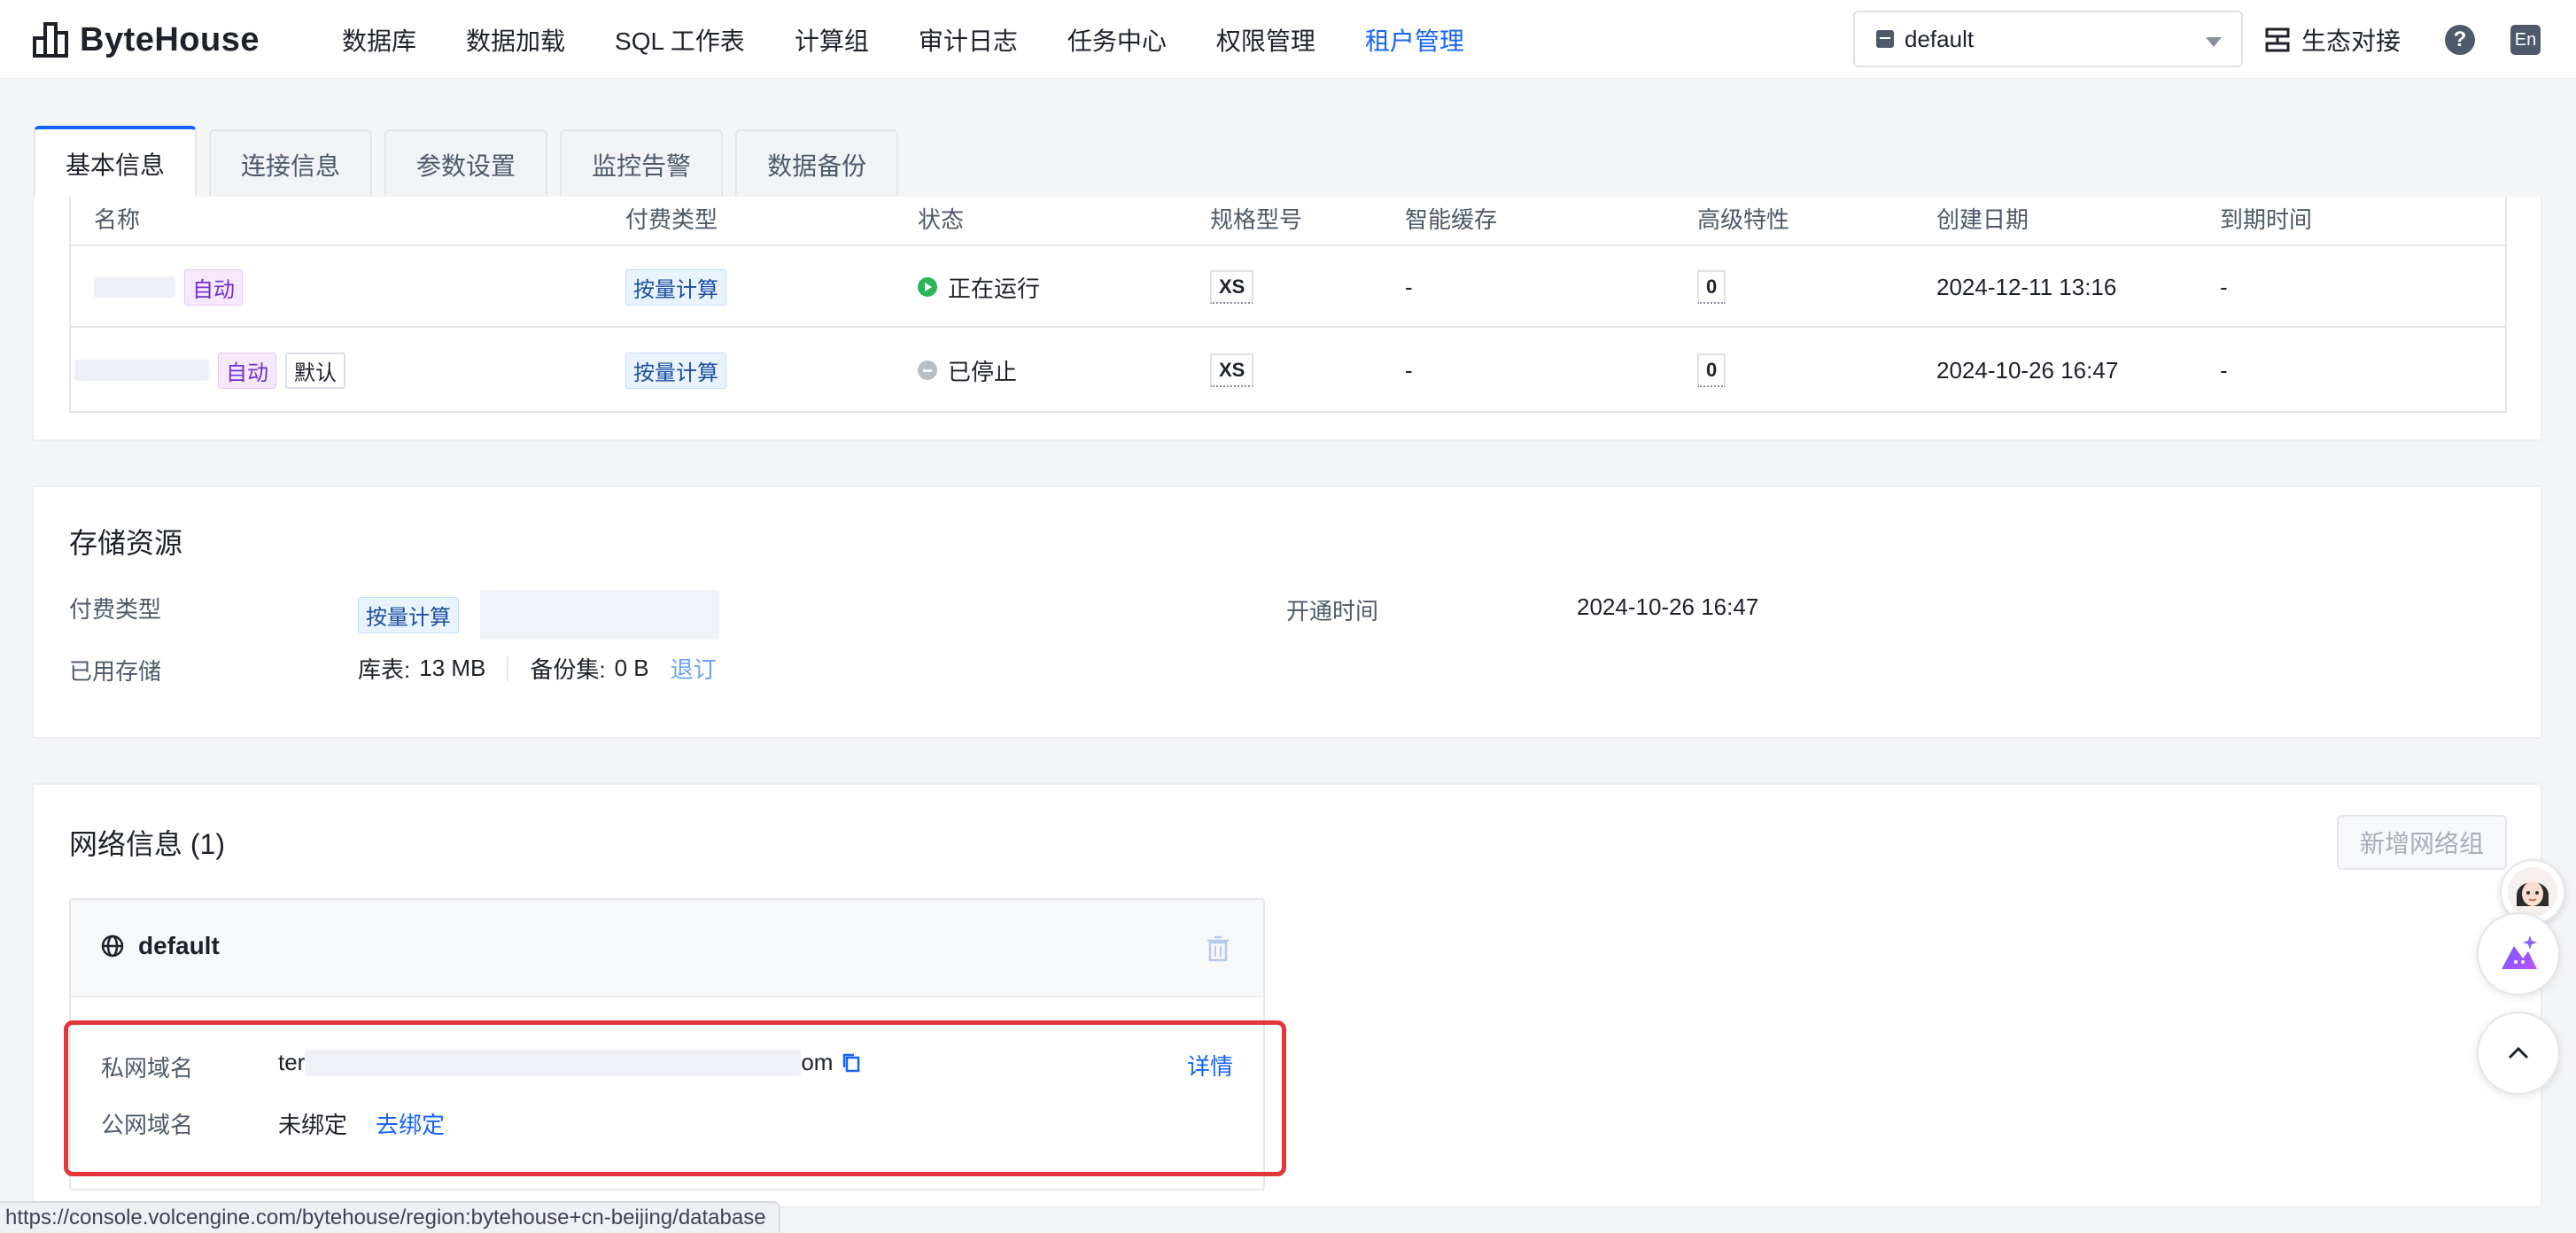 Image resolution: width=2576 pixels, height=1233 pixels. Describe the element at coordinates (1117, 40) in the screenshot. I see `nav-item-task-center: 任务中心` at that location.